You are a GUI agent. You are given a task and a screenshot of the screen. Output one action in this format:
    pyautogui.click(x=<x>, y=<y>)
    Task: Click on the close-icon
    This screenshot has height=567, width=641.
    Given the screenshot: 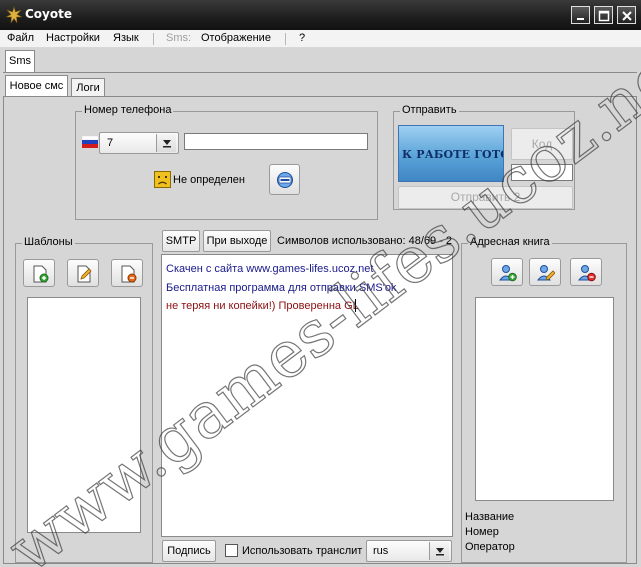 What is the action you would take?
    pyautogui.click(x=627, y=16)
    